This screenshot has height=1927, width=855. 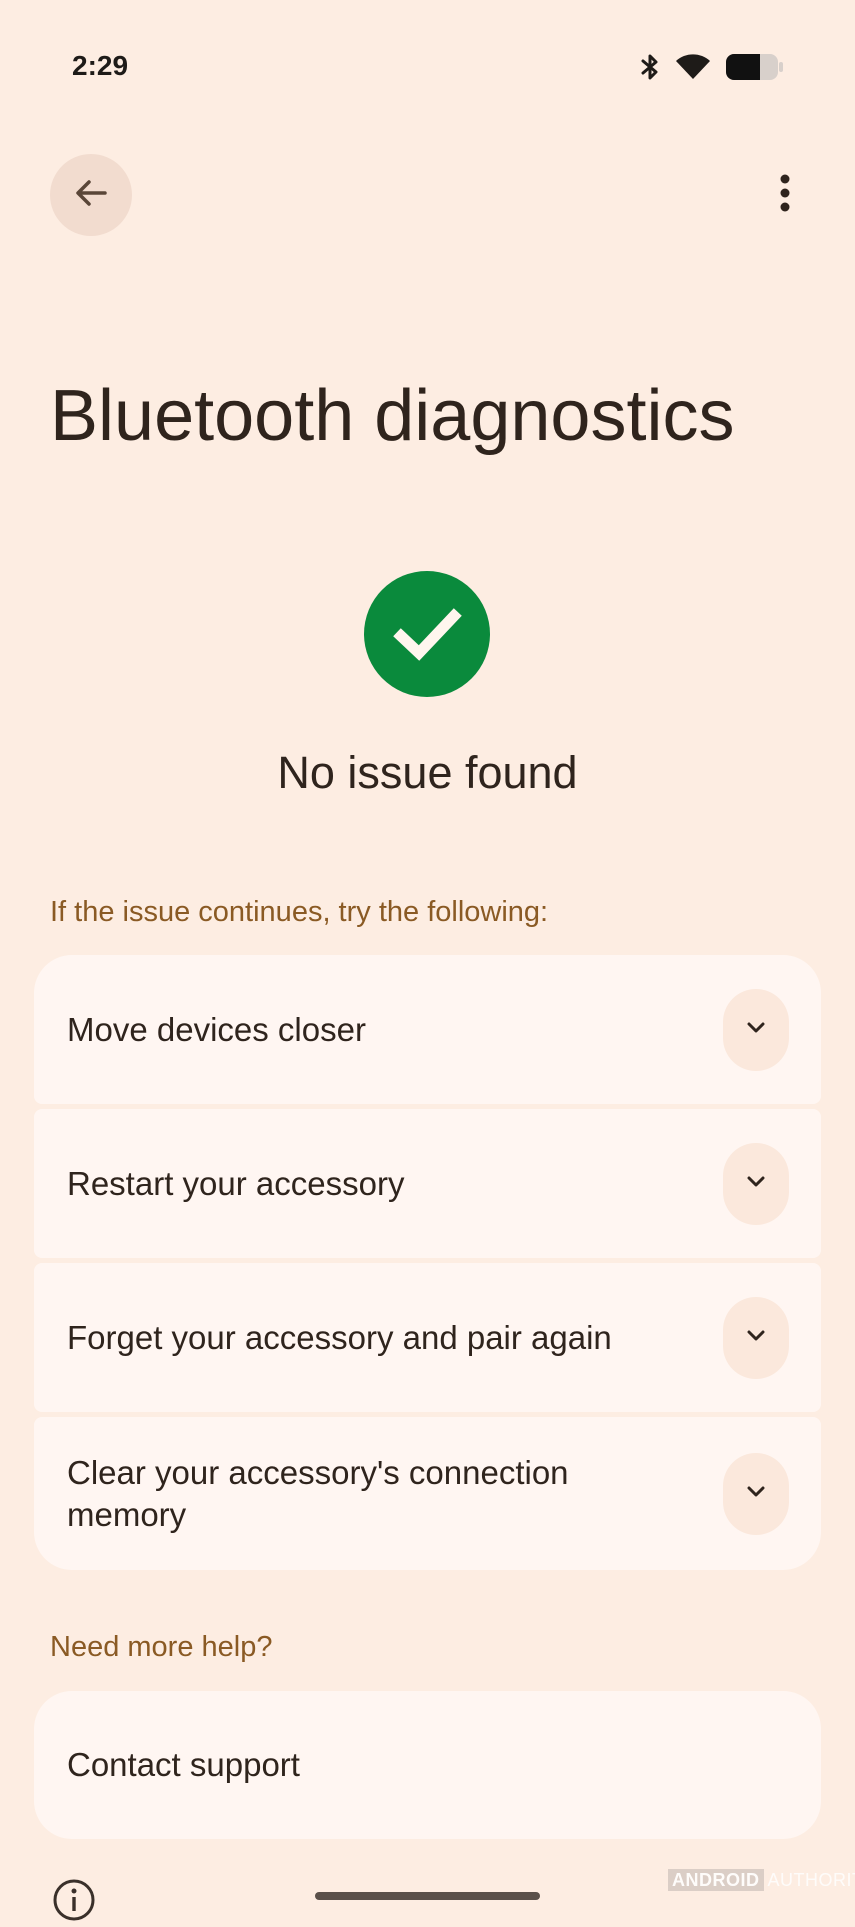 I want to click on page-title: Bluetooth diagnostics, so click(x=392, y=416).